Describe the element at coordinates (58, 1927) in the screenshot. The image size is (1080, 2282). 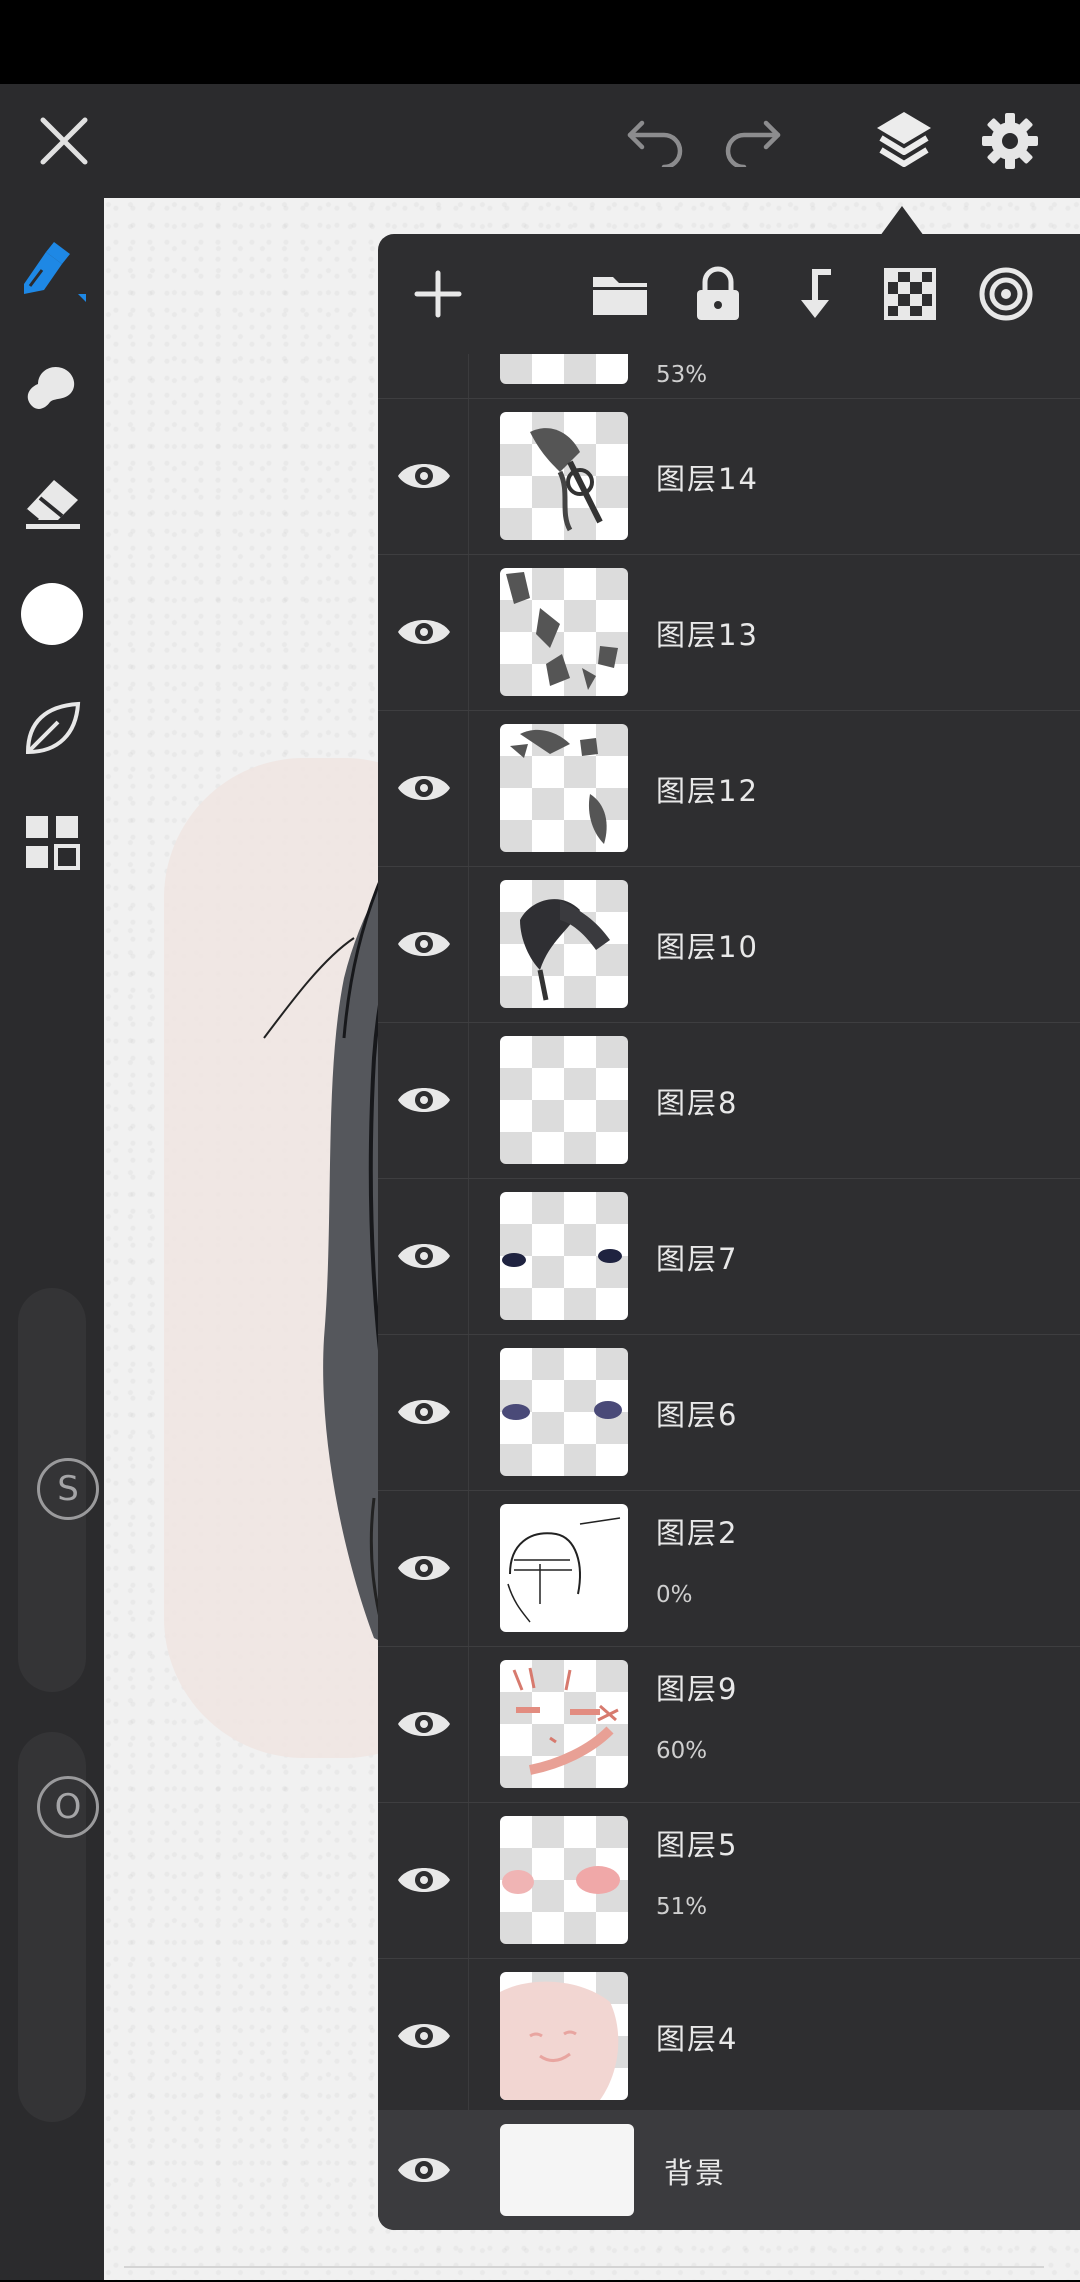
I see `brush-opacity-slider: O` at that location.